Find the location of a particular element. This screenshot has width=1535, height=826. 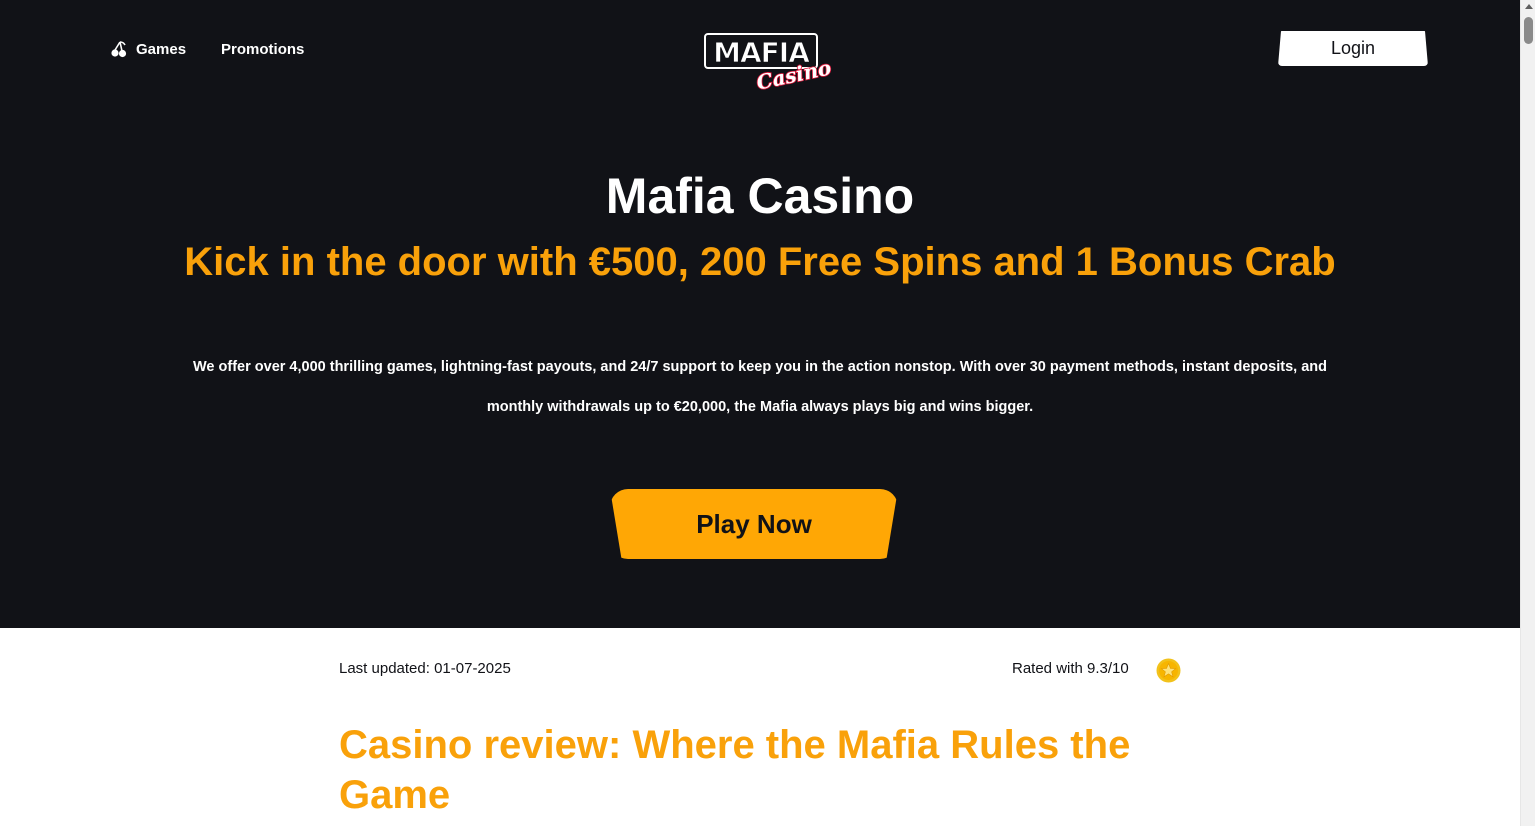

mafia-casino-logo: MAFIA Casino is located at coordinates (770, 60).